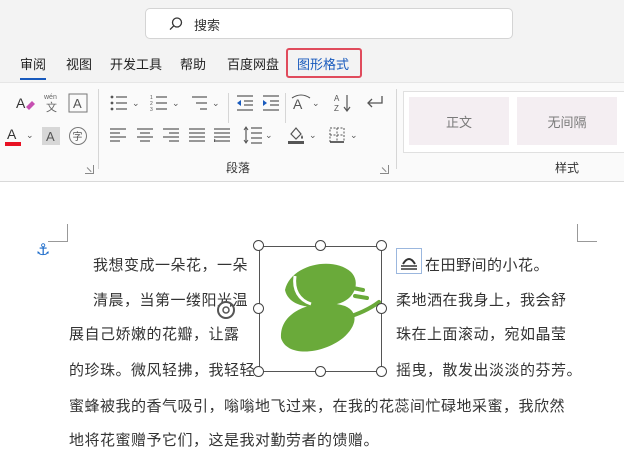  Describe the element at coordinates (118, 135) in the screenshot. I see `align-left-icon` at that location.